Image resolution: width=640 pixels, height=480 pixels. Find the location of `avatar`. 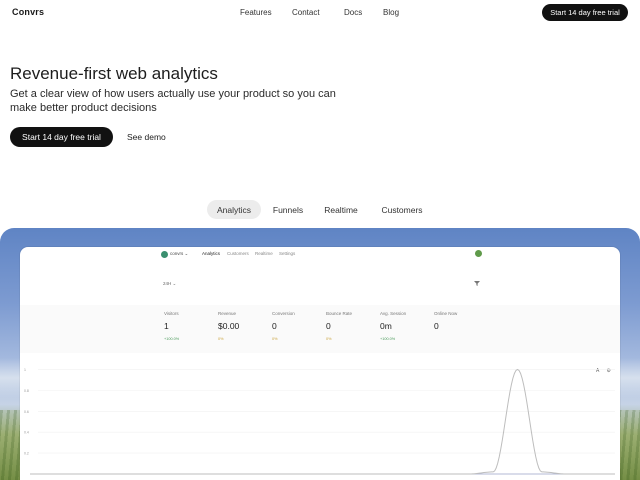

avatar is located at coordinates (478, 253).